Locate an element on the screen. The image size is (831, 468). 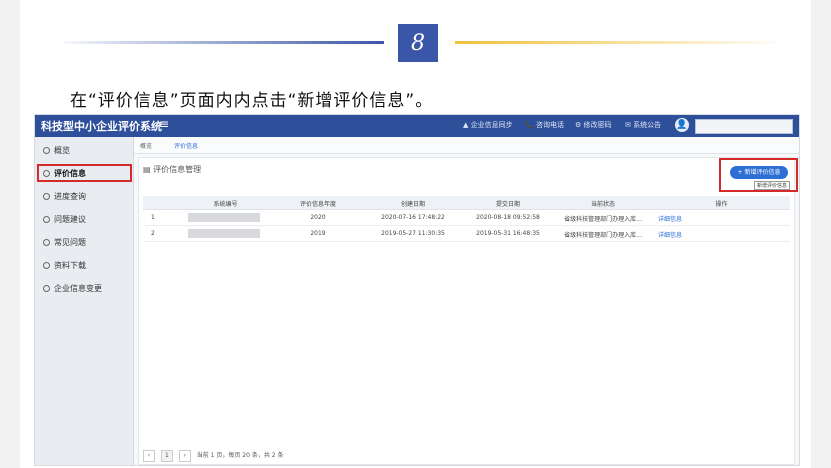
row-created: 2019-05-27 11:30:35 is located at coordinates (413, 233).